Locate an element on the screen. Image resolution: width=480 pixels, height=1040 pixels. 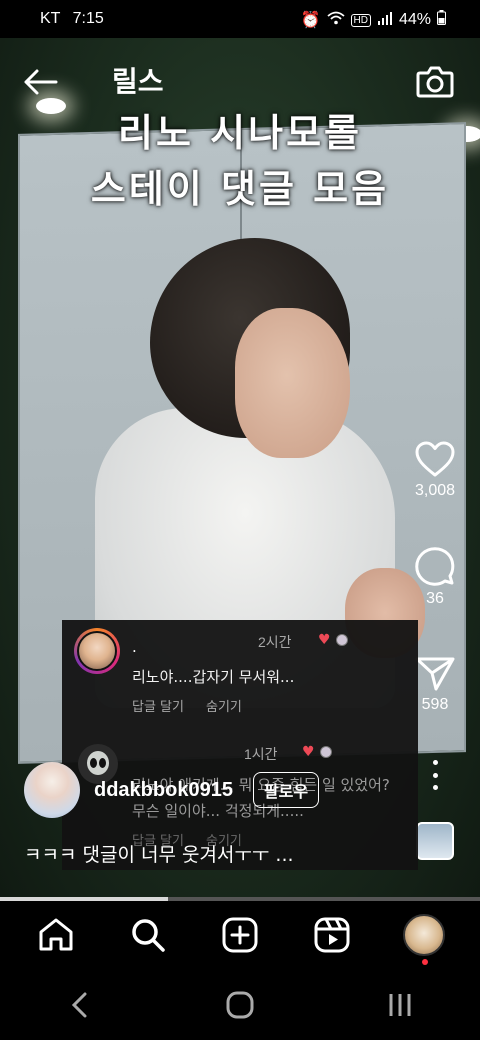
clock: 7:15 is located at coordinates (88, 18).